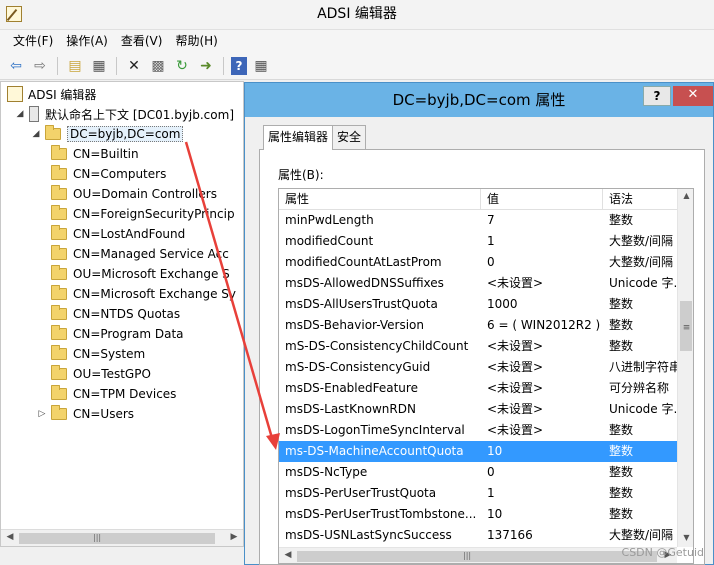 The image size is (714, 565). Describe the element at coordinates (118, 234) in the screenshot. I see `tree-item: CN=LostAndFound` at that location.